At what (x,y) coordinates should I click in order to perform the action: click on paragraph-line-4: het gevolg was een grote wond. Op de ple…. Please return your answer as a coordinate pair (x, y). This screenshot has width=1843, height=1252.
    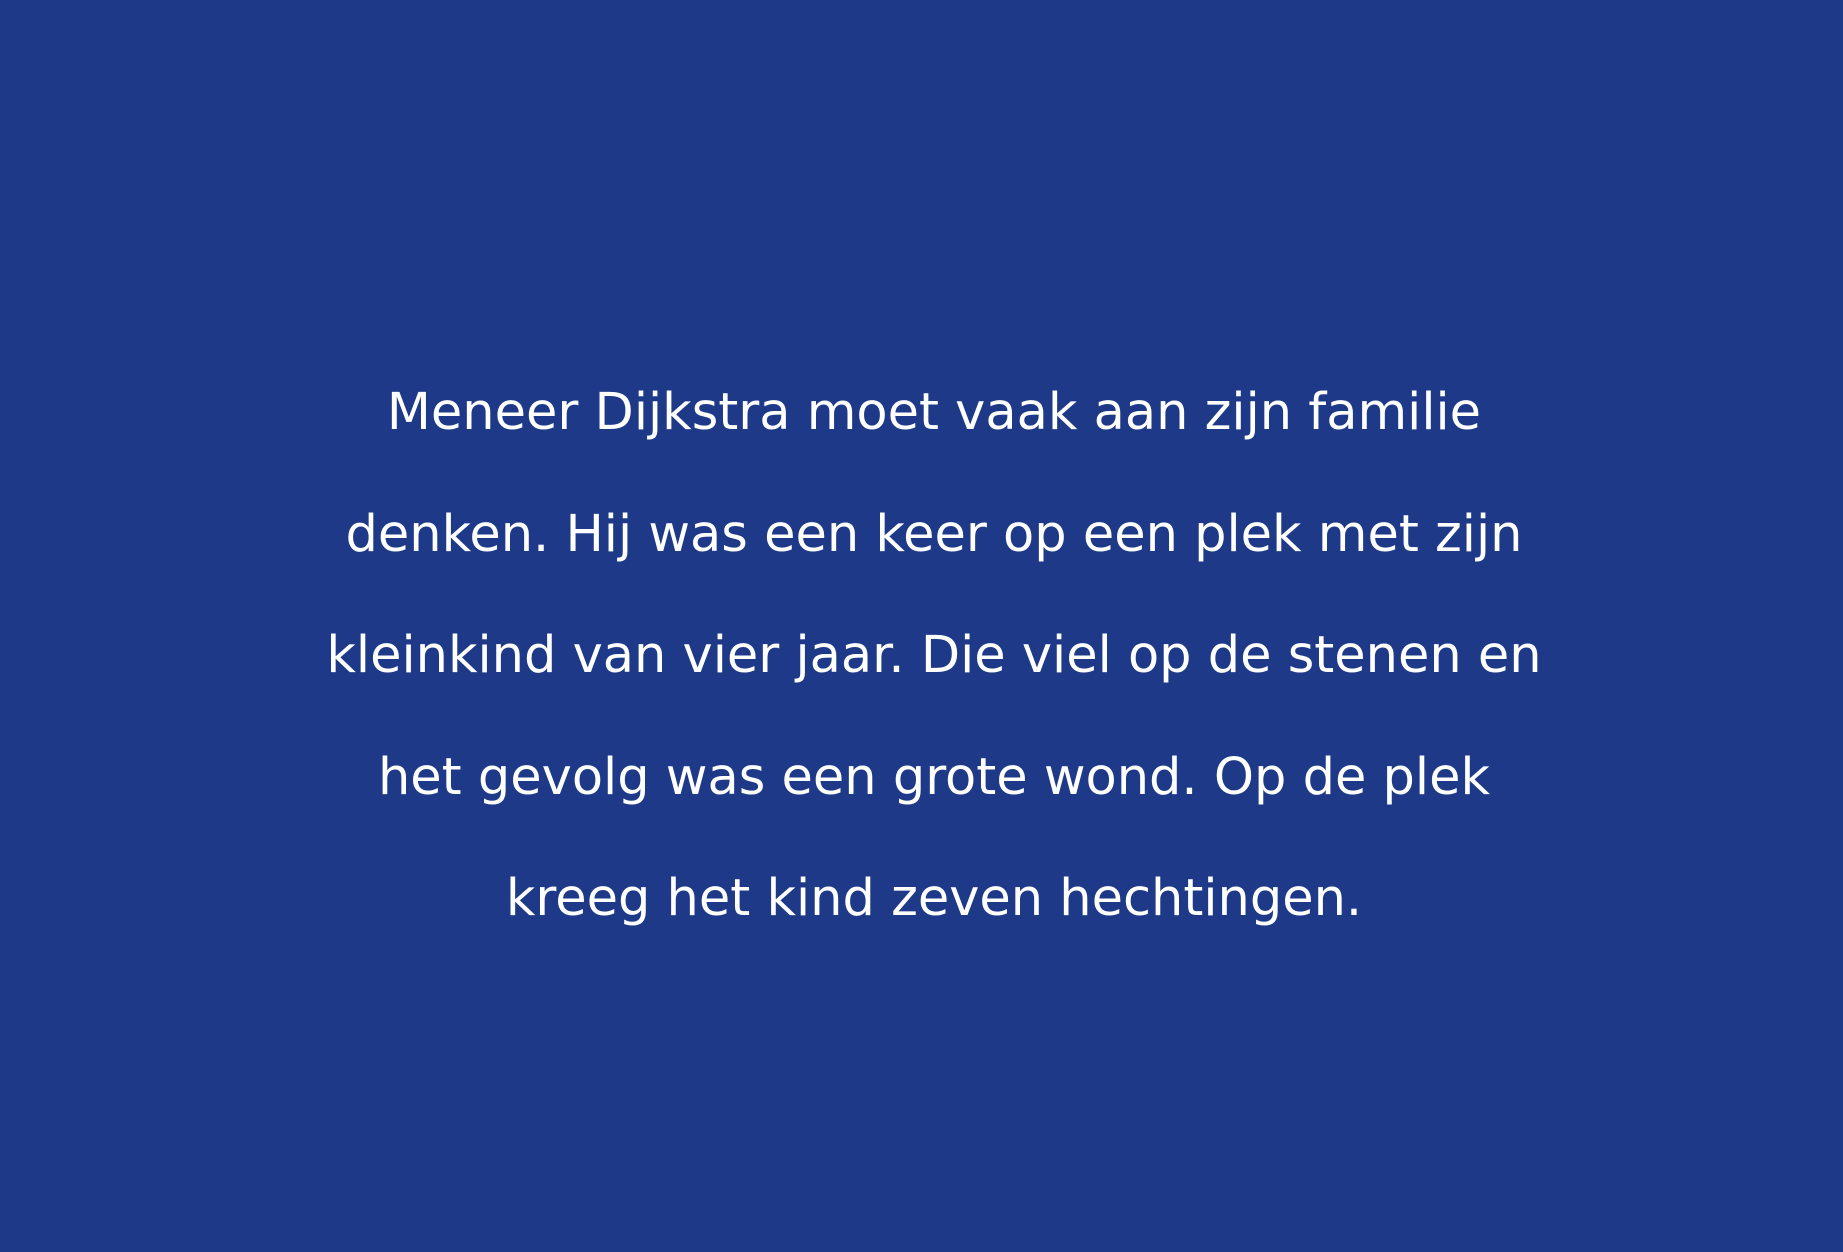
    Looking at the image, I should click on (933, 777).